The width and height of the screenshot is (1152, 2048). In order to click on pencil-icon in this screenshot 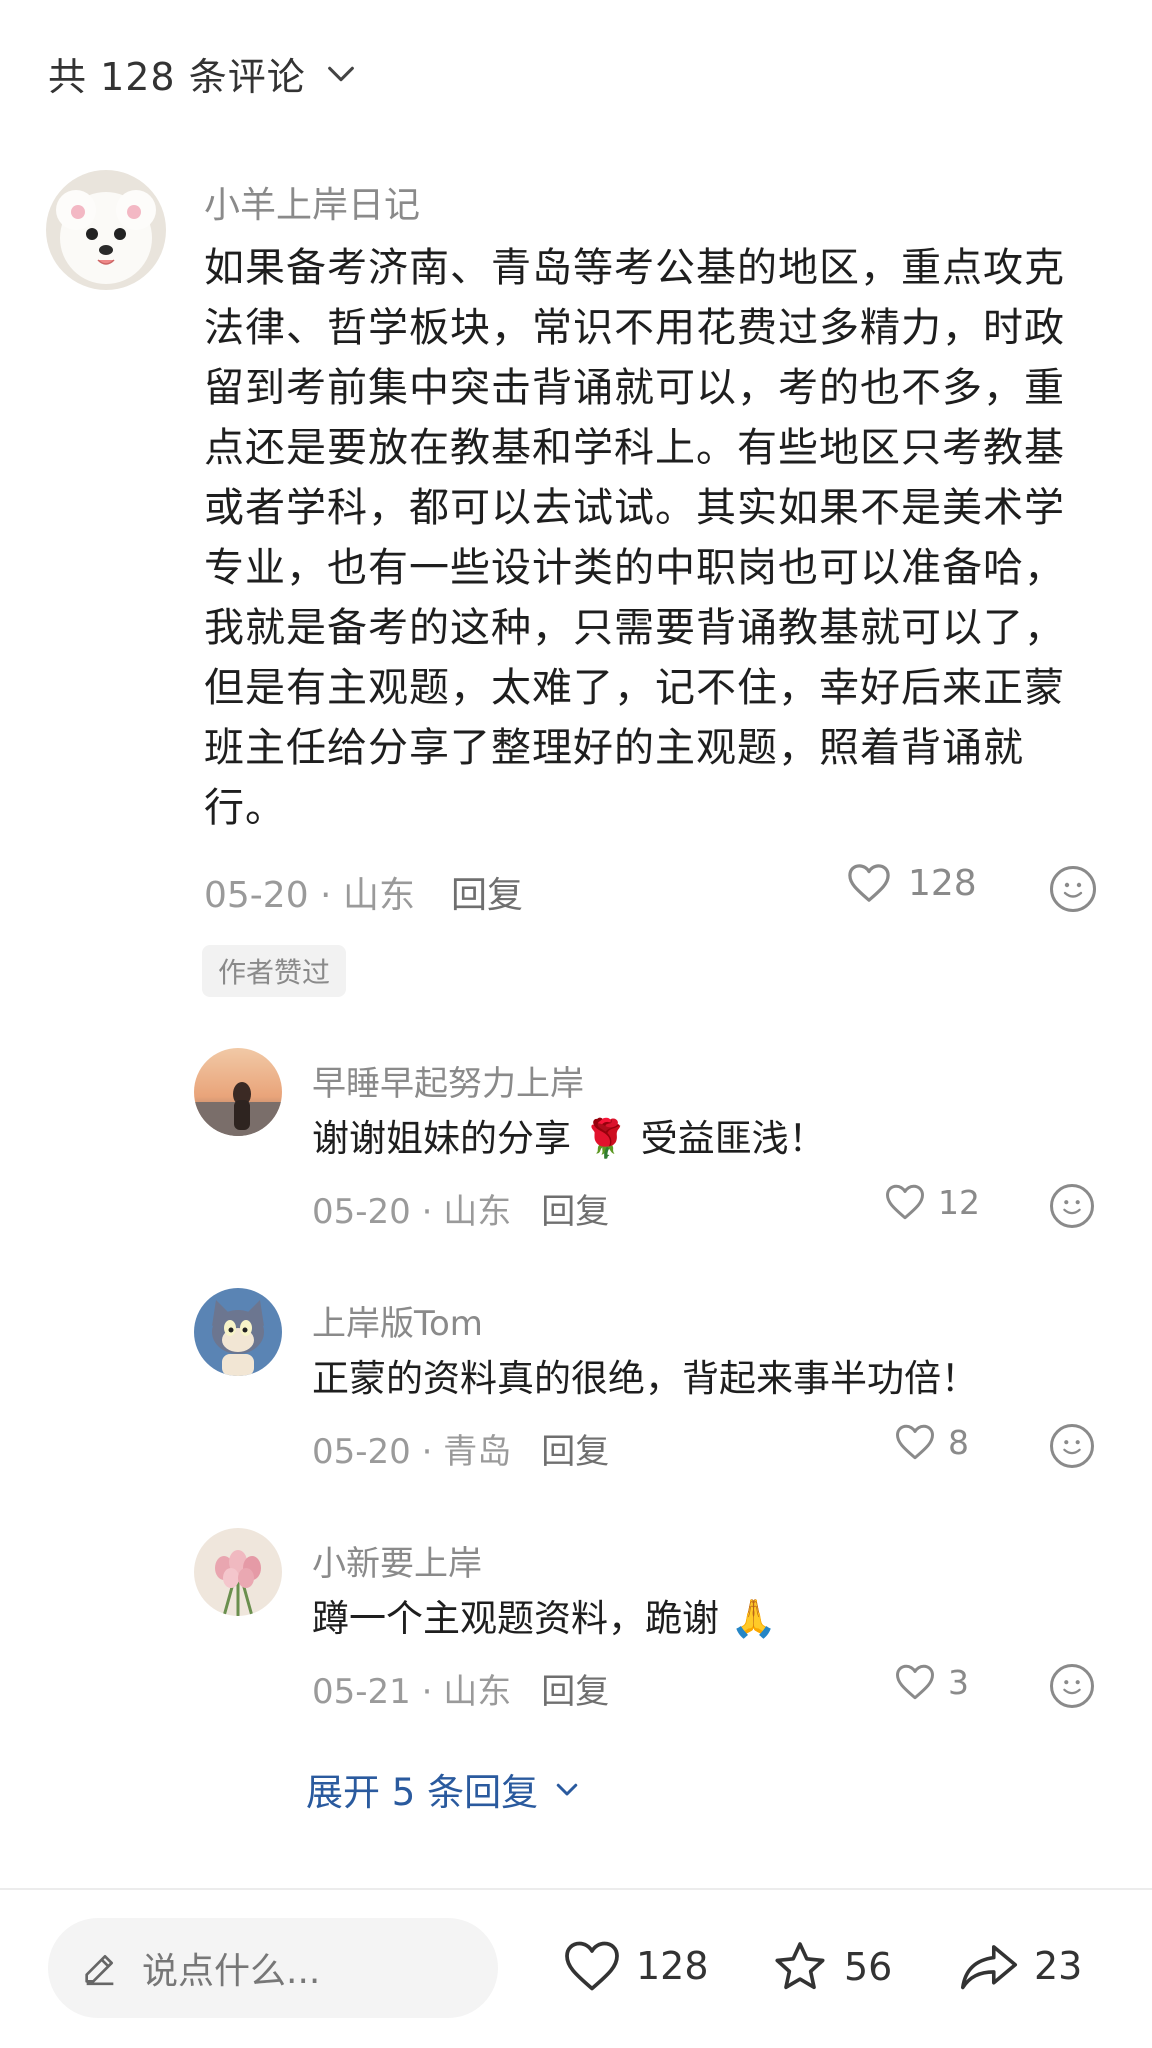, I will do `click(99, 1970)`.